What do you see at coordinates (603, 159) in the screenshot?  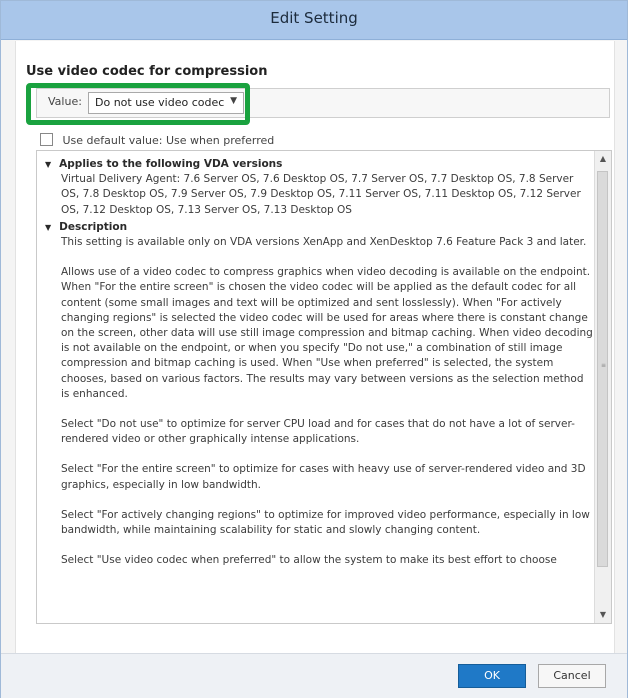 I see `scroll-up-arrow-icon: ▲` at bounding box center [603, 159].